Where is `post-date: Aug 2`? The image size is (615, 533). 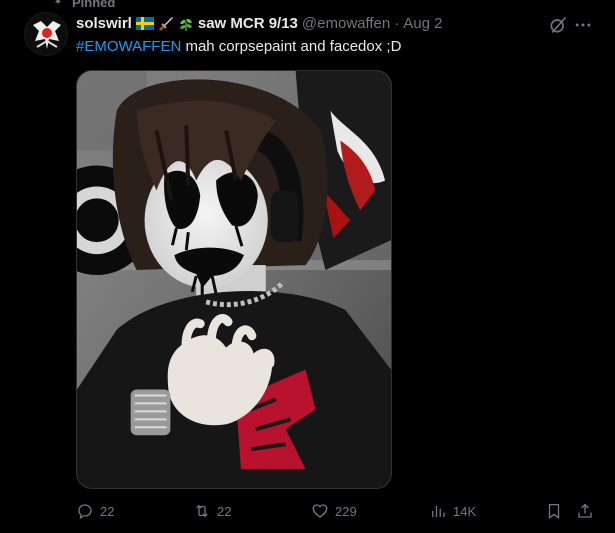
post-date: Aug 2 is located at coordinates (422, 23).